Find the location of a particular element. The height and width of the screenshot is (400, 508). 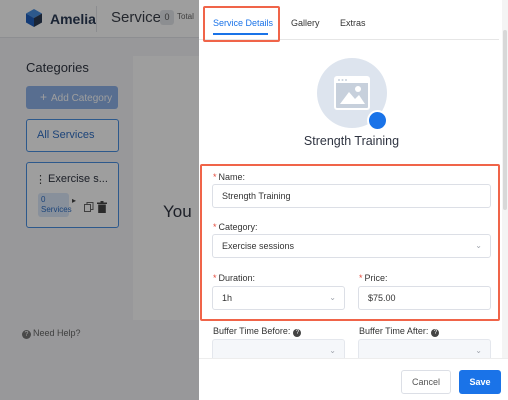

tab-gallery: Gallery is located at coordinates (305, 23).